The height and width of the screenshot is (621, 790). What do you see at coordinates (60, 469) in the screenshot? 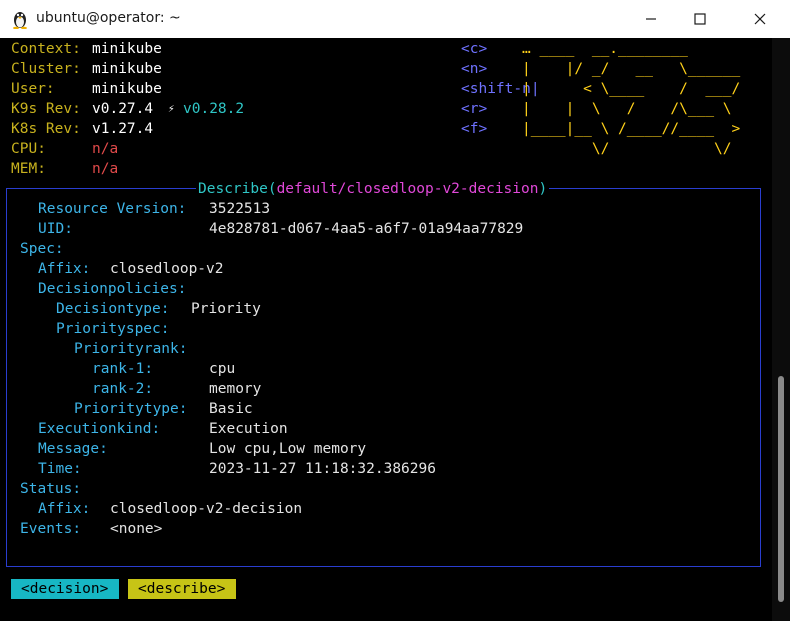
I see `describe-key: Time:` at bounding box center [60, 469].